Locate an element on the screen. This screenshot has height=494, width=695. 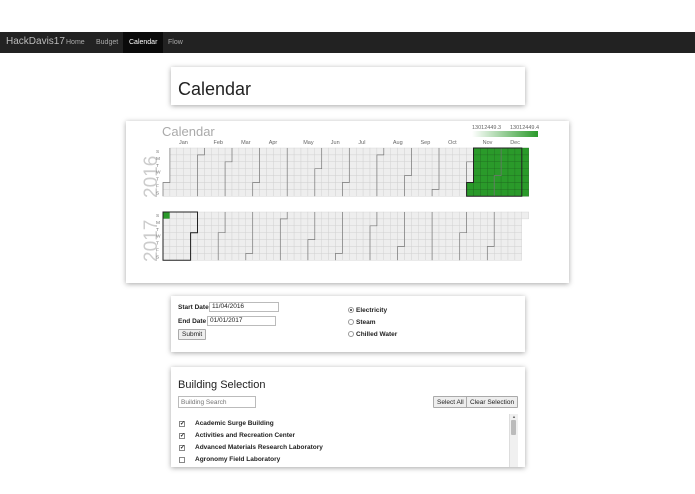
nav-calendar: Calendar is located at coordinates (143, 42).